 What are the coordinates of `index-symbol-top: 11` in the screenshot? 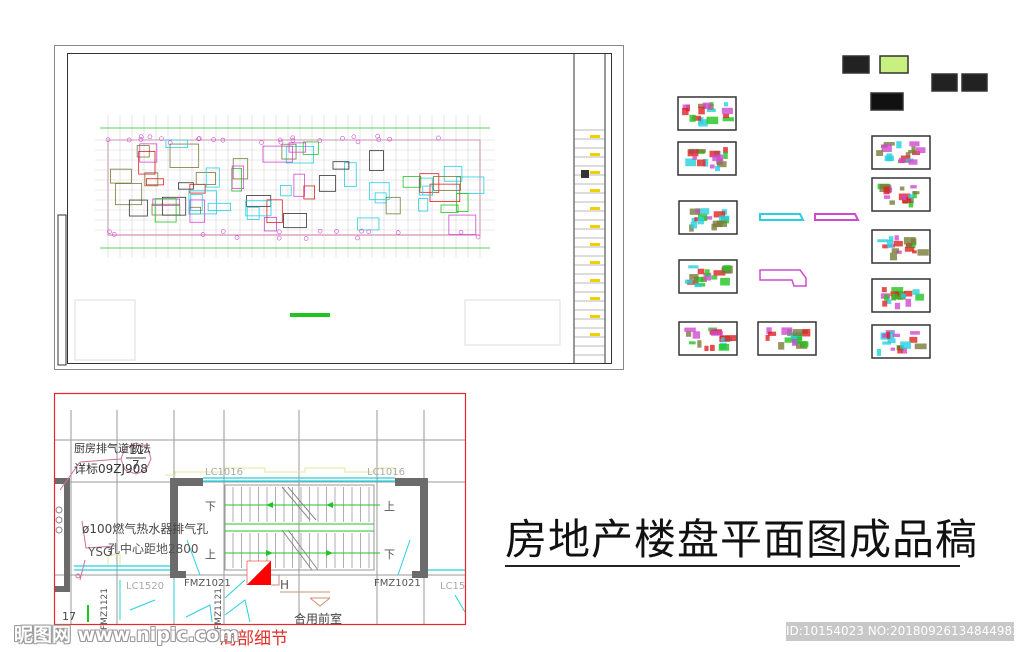 It's located at (137, 450).